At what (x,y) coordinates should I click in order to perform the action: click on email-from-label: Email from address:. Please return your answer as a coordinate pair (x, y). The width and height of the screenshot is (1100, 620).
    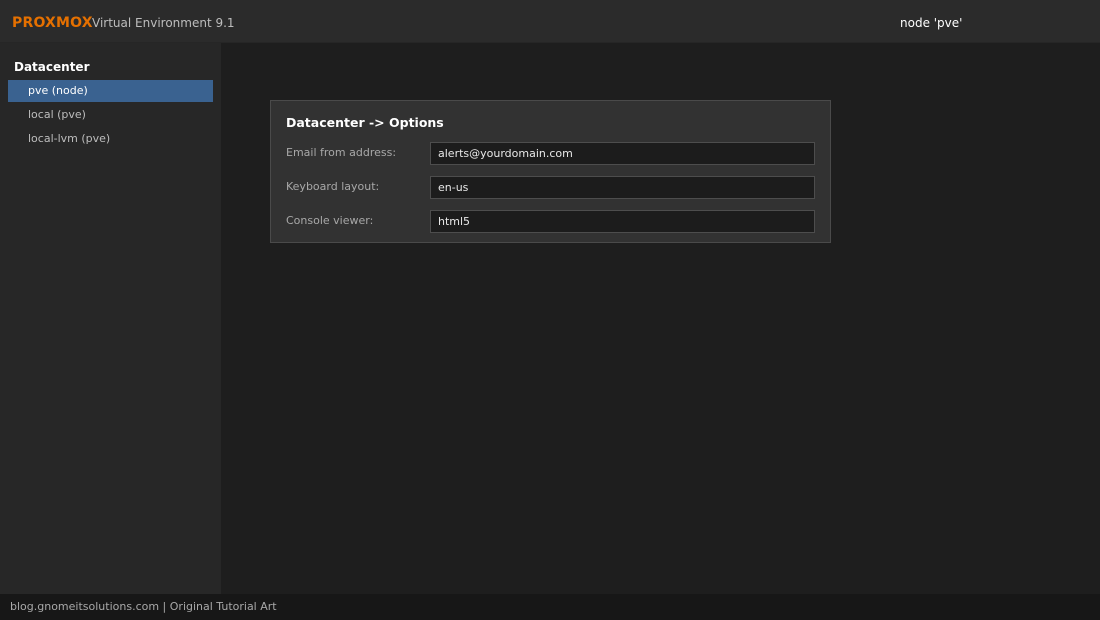
    Looking at the image, I should click on (341, 152).